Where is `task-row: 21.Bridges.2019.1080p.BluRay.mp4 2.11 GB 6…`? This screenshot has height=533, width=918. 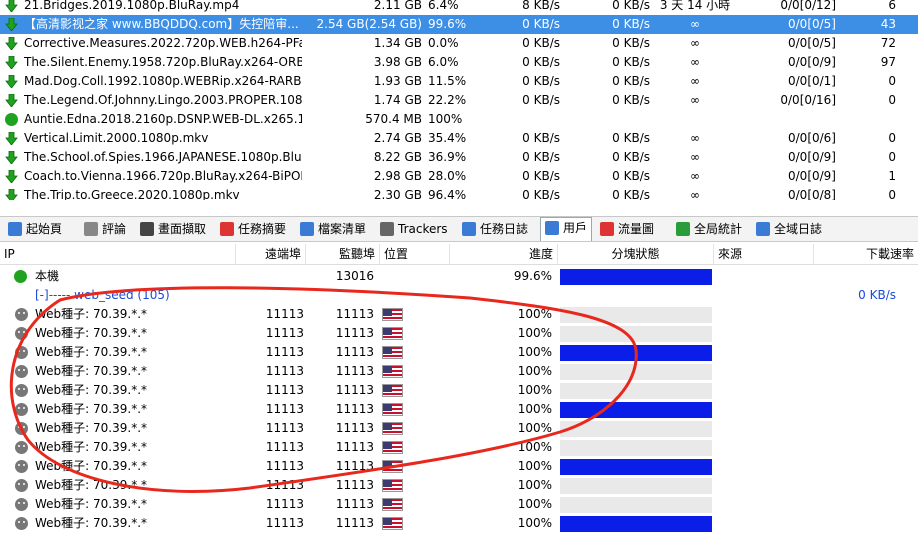 task-row: 21.Bridges.2019.1080p.BluRay.mp4 2.11 GB 6… is located at coordinates (459, 7).